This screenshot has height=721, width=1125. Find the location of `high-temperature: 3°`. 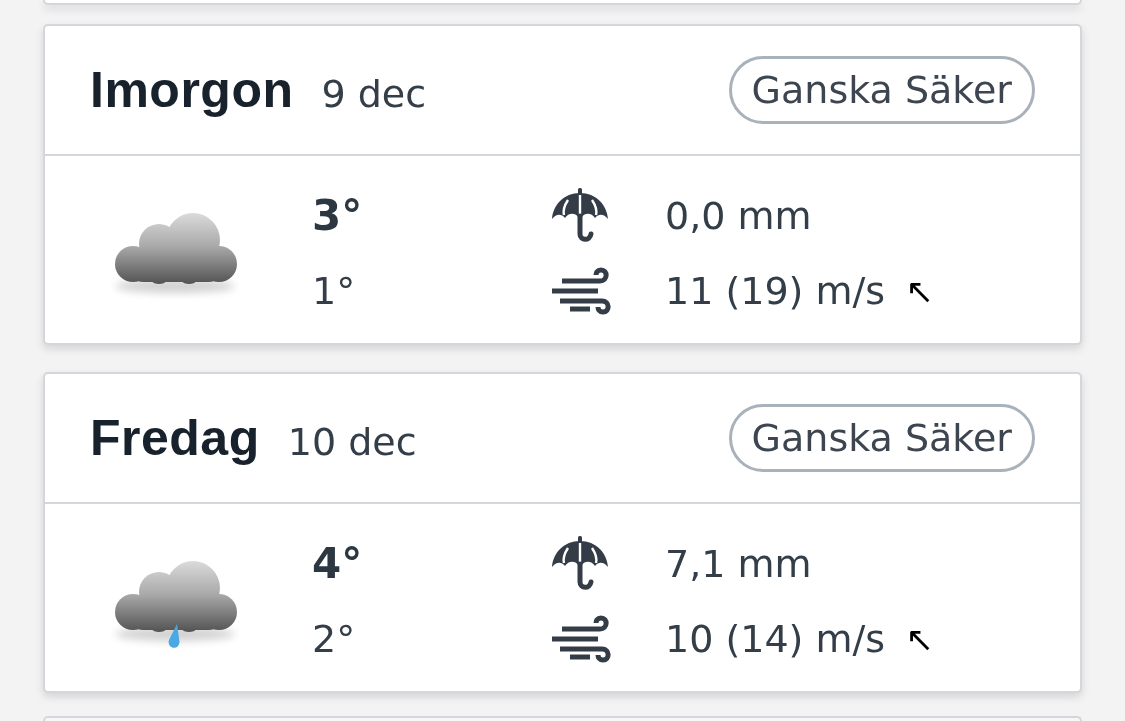

high-temperature: 3° is located at coordinates (337, 215).